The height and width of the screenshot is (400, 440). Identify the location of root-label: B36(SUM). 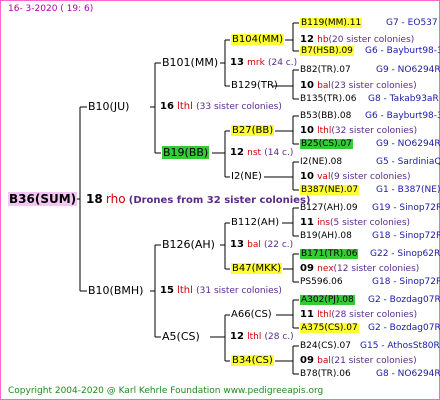
(43, 199).